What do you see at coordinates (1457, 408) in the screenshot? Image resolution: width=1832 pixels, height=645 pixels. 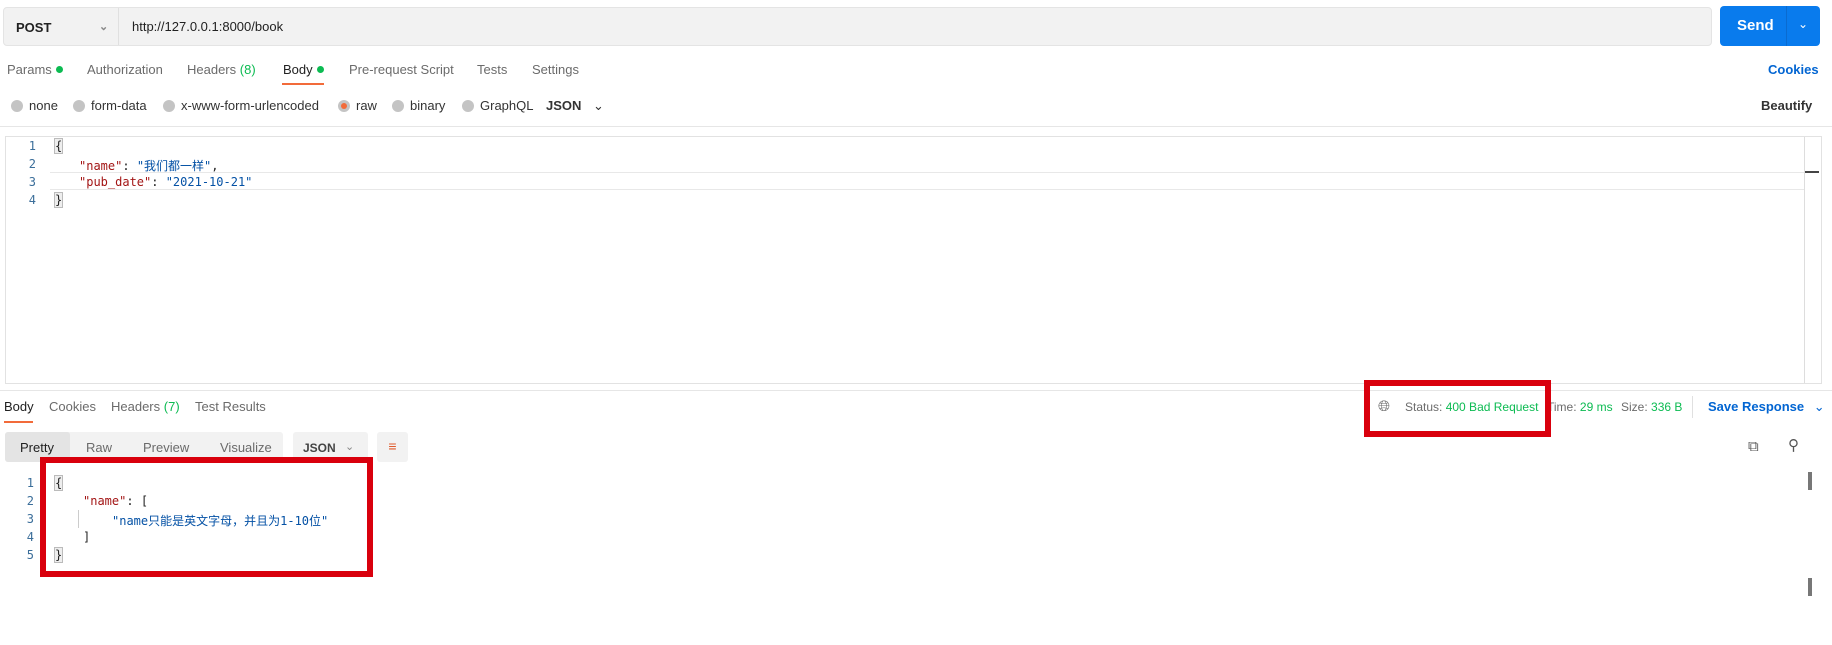 I see `highlight-box-status` at bounding box center [1457, 408].